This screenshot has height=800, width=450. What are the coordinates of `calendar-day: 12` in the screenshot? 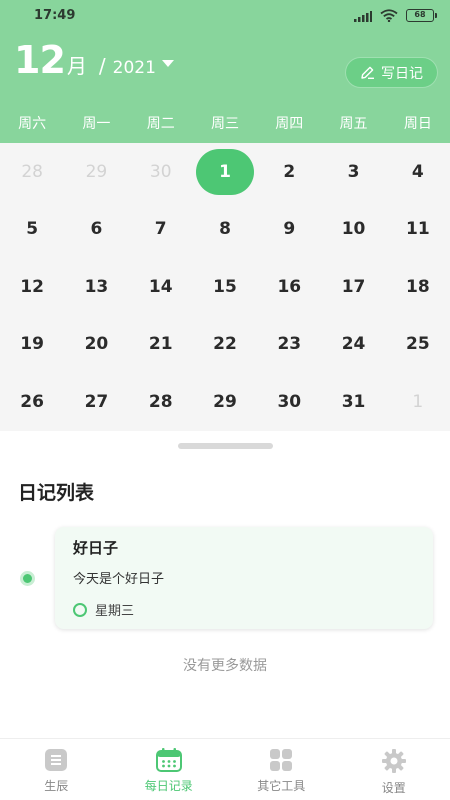 It's located at (32, 287).